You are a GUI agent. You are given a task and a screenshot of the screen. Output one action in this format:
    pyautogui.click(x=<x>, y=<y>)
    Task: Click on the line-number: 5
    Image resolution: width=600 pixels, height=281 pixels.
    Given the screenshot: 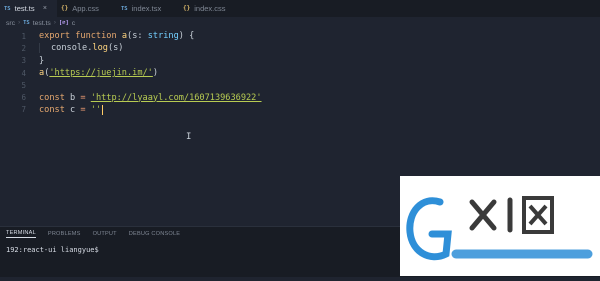 What is the action you would take?
    pyautogui.click(x=23, y=85)
    